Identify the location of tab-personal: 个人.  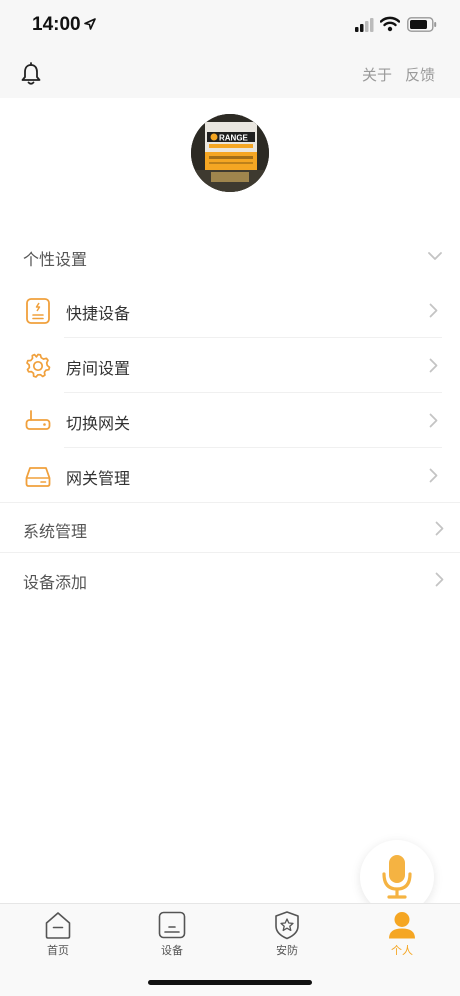
(402, 937).